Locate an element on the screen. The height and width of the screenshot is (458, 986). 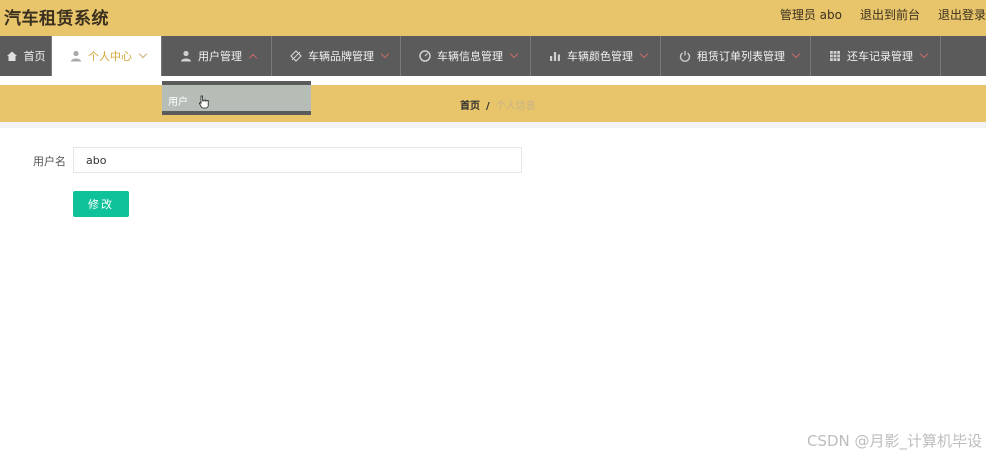
nav-item-user-management: 用户管理 is located at coordinates (217, 56).